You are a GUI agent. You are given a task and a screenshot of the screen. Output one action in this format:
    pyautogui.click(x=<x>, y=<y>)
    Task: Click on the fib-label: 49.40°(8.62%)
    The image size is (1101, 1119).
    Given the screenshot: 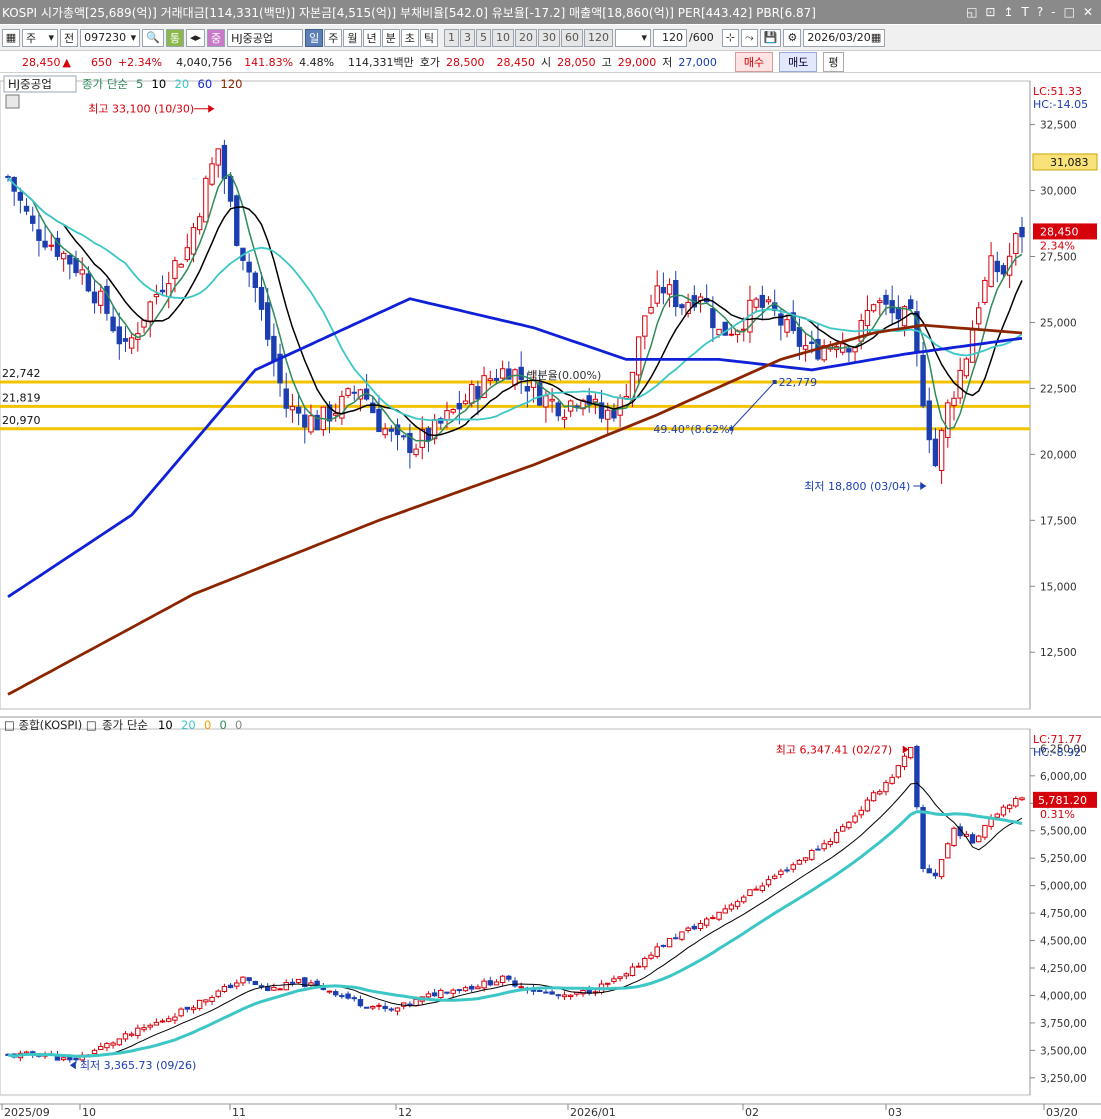 What is the action you would take?
    pyautogui.click(x=693, y=429)
    